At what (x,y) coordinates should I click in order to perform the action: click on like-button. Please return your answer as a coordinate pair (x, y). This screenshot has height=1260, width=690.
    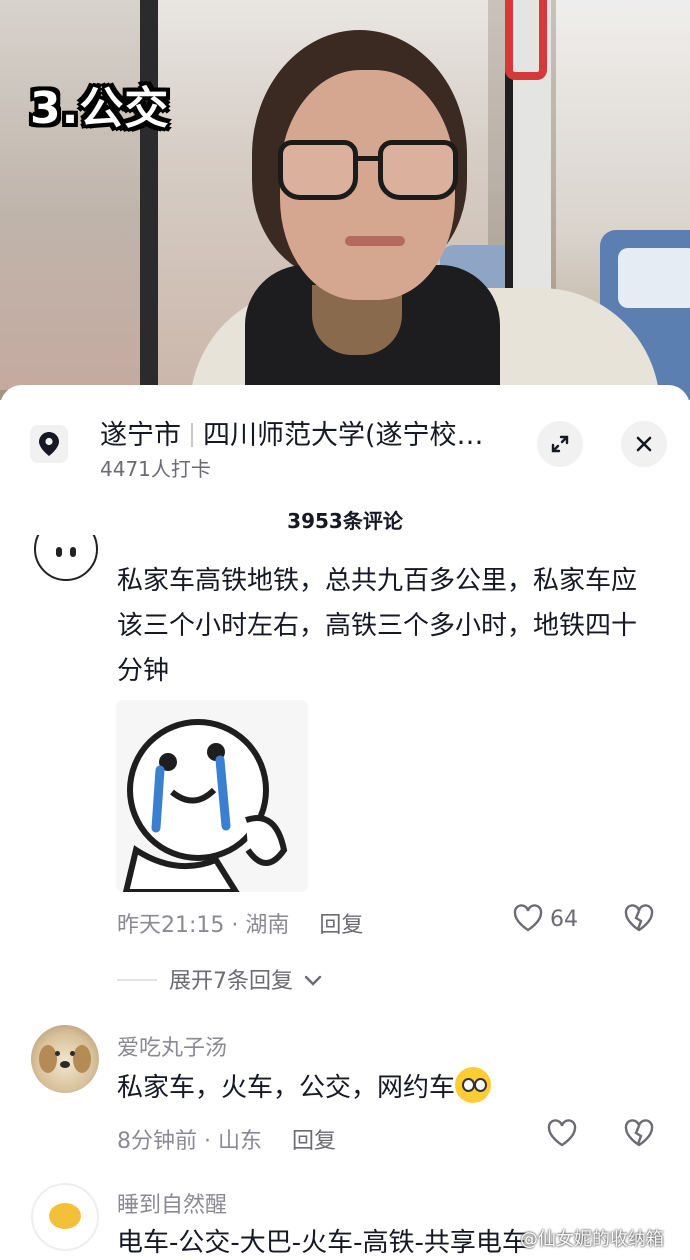
    Looking at the image, I should click on (562, 1133).